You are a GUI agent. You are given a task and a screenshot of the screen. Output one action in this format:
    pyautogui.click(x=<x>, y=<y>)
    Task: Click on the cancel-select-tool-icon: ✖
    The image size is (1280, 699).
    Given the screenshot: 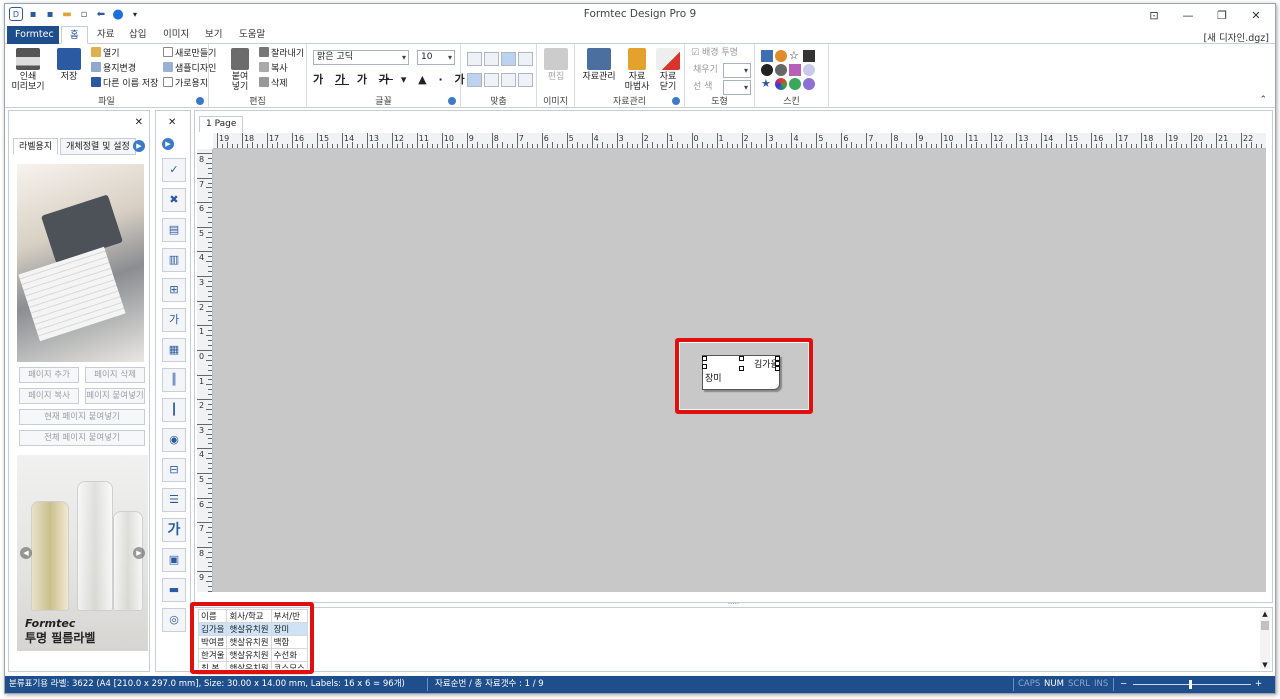 What is the action you would take?
    pyautogui.click(x=174, y=200)
    